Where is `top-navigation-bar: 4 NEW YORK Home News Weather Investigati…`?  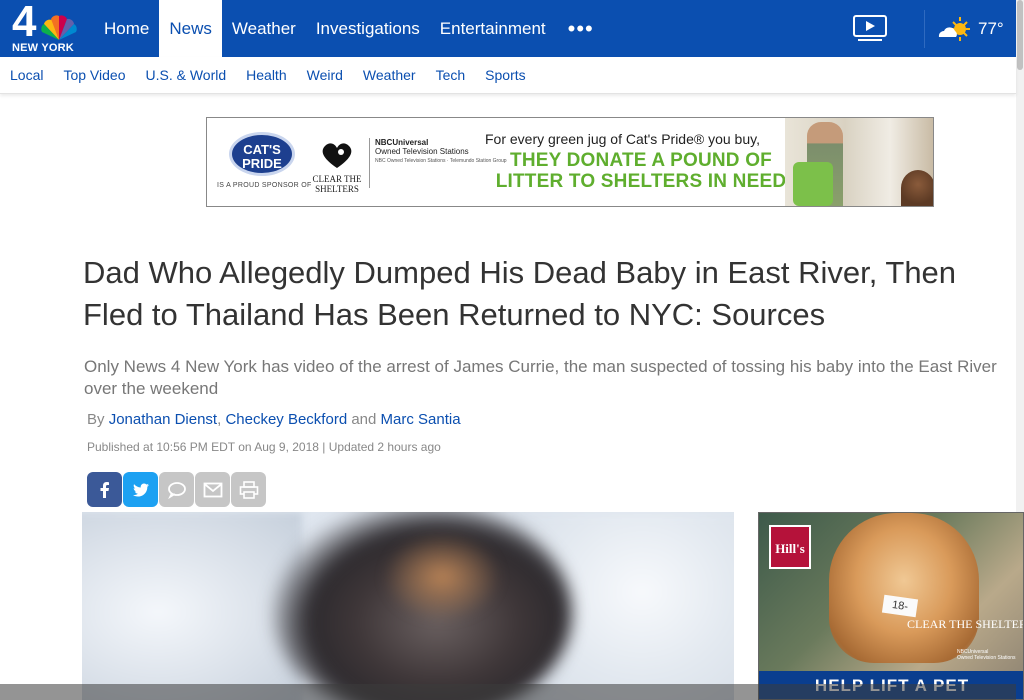 top-navigation-bar: 4 NEW YORK Home News Weather Investigati… is located at coordinates (512, 28).